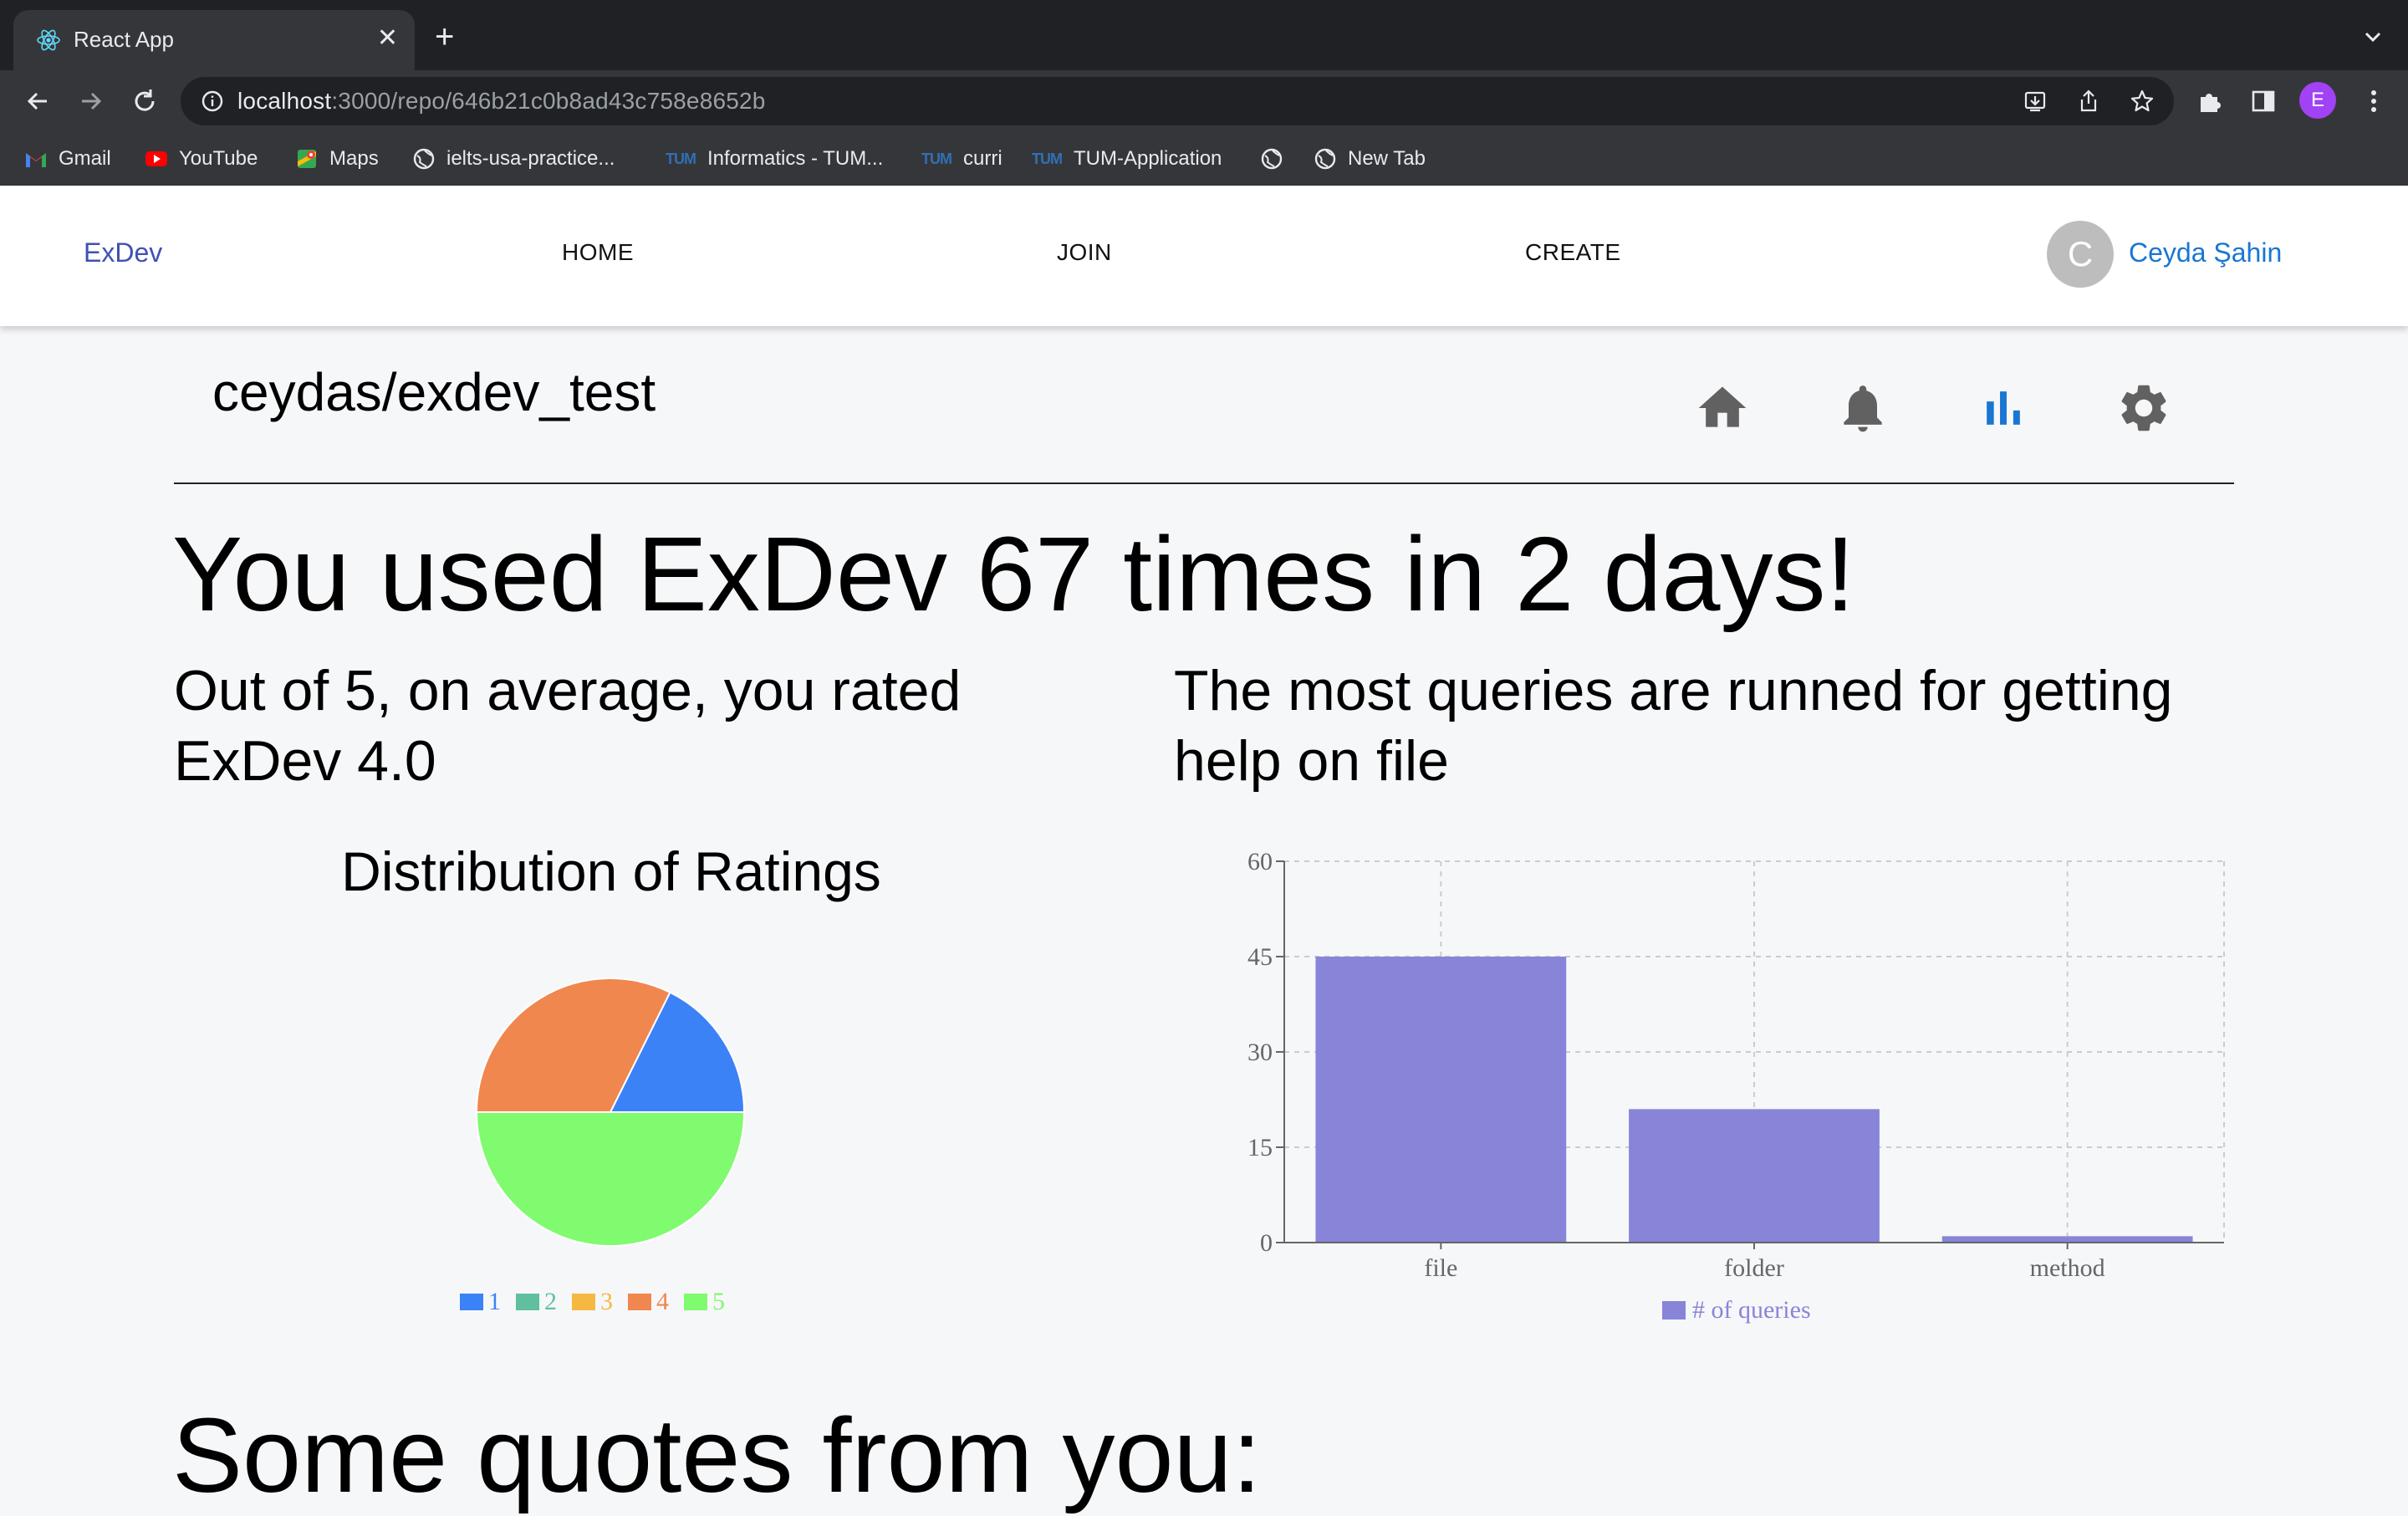 This screenshot has height=1516, width=2408. What do you see at coordinates (550, 1301) in the screenshot?
I see `legend-label: 2` at bounding box center [550, 1301].